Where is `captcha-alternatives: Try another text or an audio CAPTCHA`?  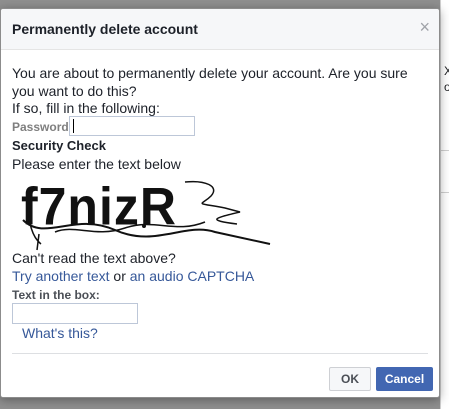 captcha-alternatives: Try another text or an audio CAPTCHA is located at coordinates (133, 276).